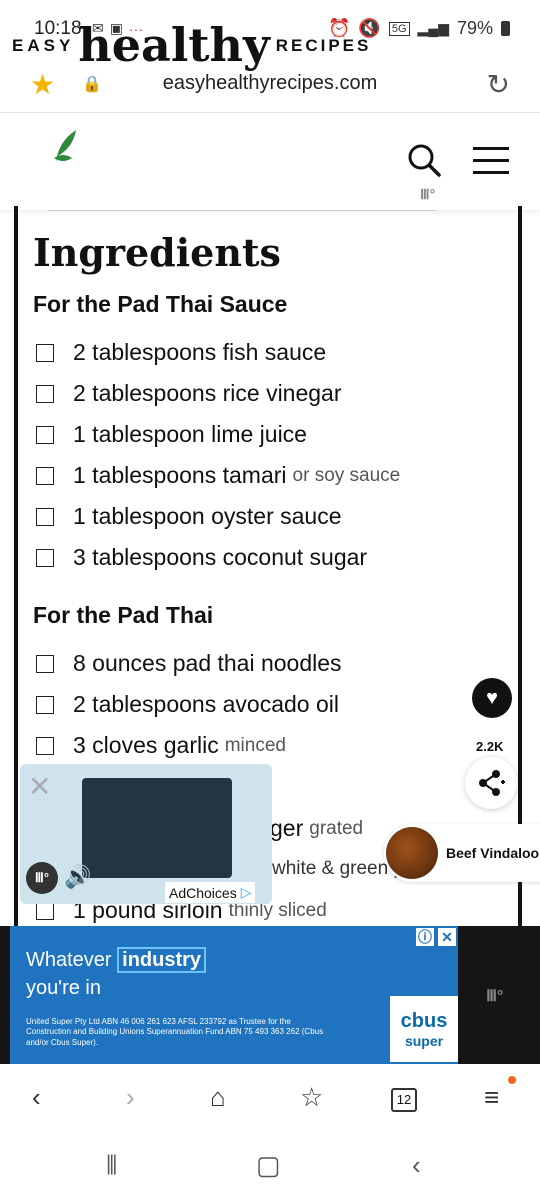 The height and width of the screenshot is (1200, 540). Describe the element at coordinates (157, 828) in the screenshot. I see `video-frame` at that location.